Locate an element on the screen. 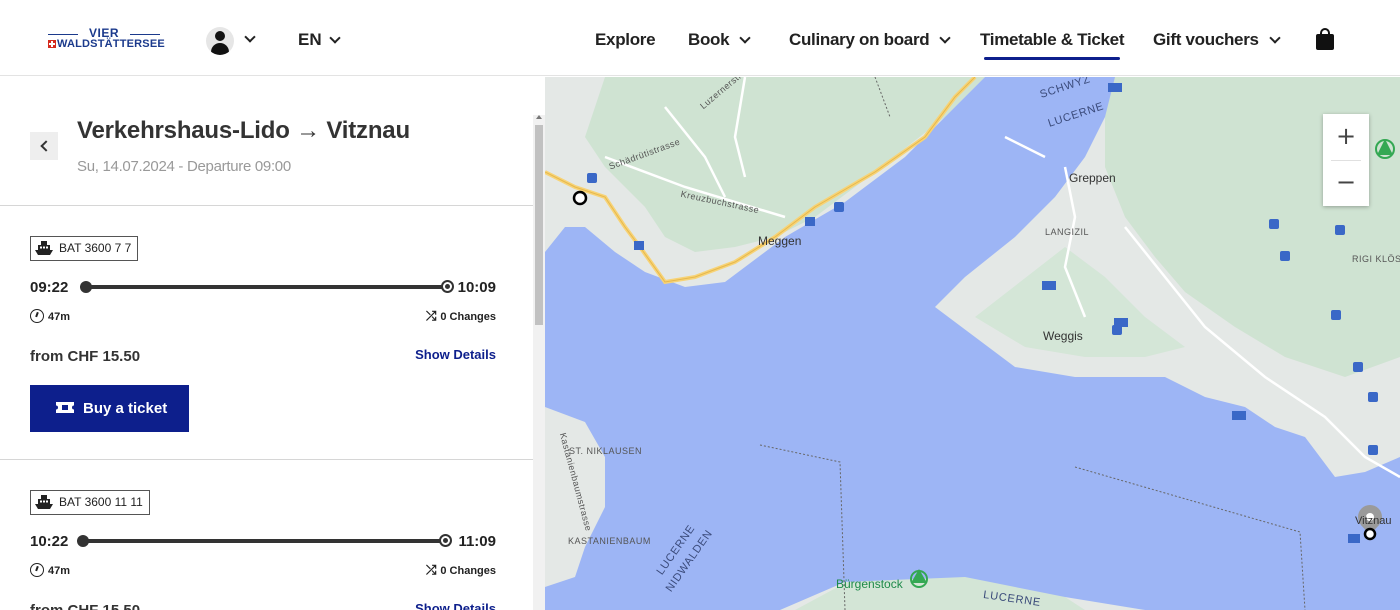 This screenshot has height=610, width=1400. logo-wordmark: WALDSTÄTTERSEE is located at coordinates (111, 44).